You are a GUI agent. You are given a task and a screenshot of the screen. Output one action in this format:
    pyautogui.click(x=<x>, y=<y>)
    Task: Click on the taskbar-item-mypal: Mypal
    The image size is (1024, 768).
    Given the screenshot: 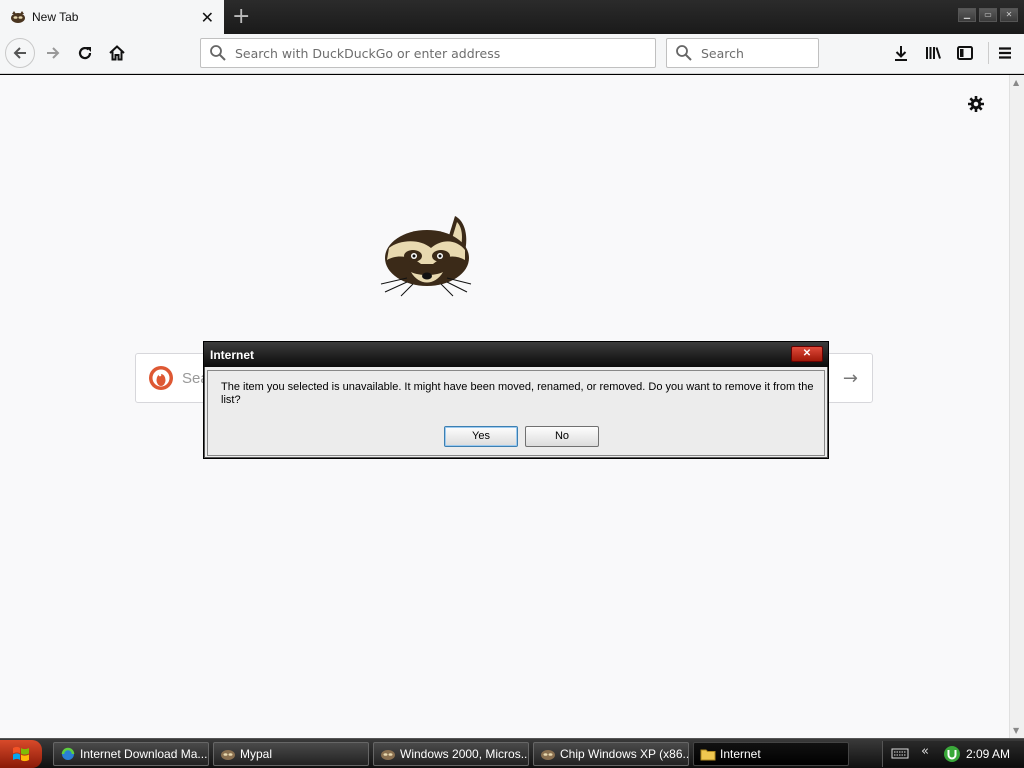 What is the action you would take?
    pyautogui.click(x=291, y=754)
    